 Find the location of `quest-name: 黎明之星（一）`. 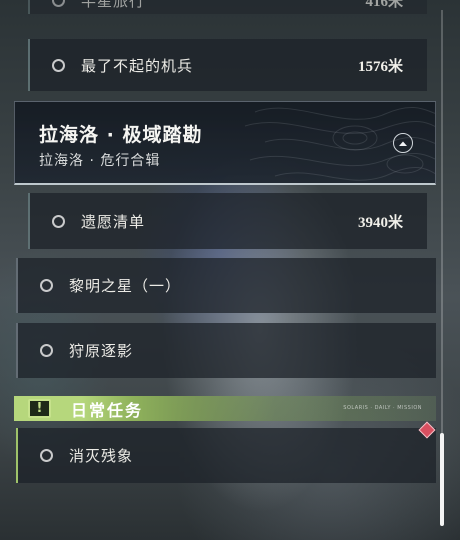

quest-name: 黎明之星（一） is located at coordinates (125, 286).